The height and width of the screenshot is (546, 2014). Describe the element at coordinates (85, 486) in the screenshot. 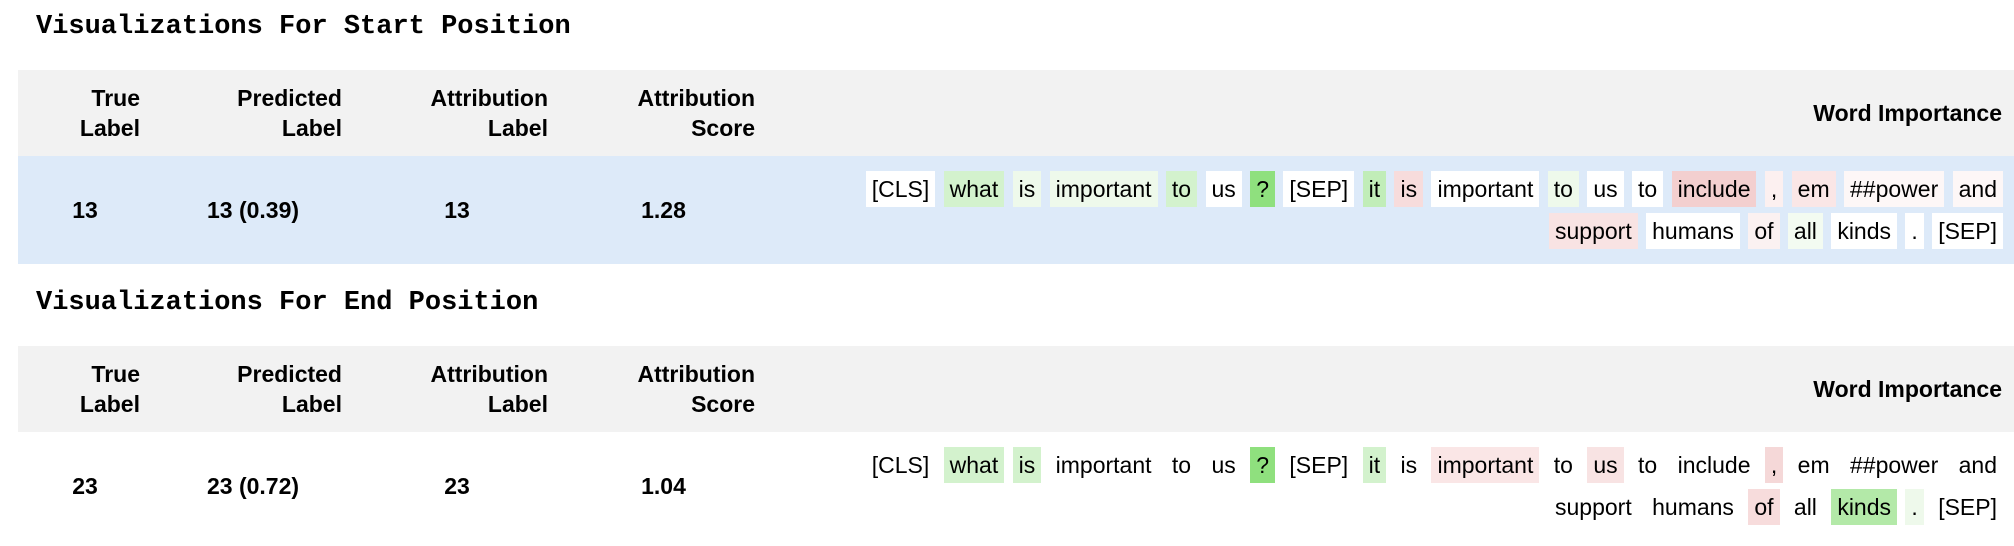

I see `true-label-value: 23` at that location.